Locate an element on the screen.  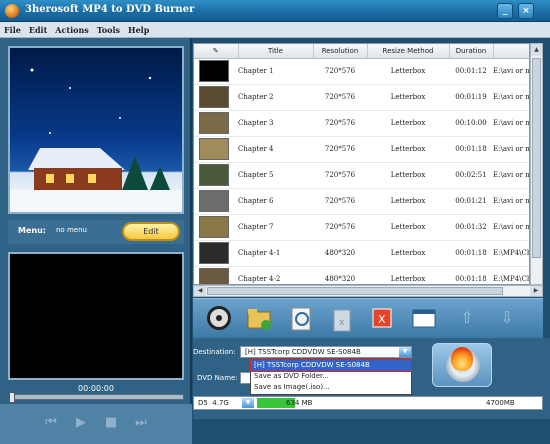
disc-type-dropdown-icon: ▼ is located at coordinates (248, 403).